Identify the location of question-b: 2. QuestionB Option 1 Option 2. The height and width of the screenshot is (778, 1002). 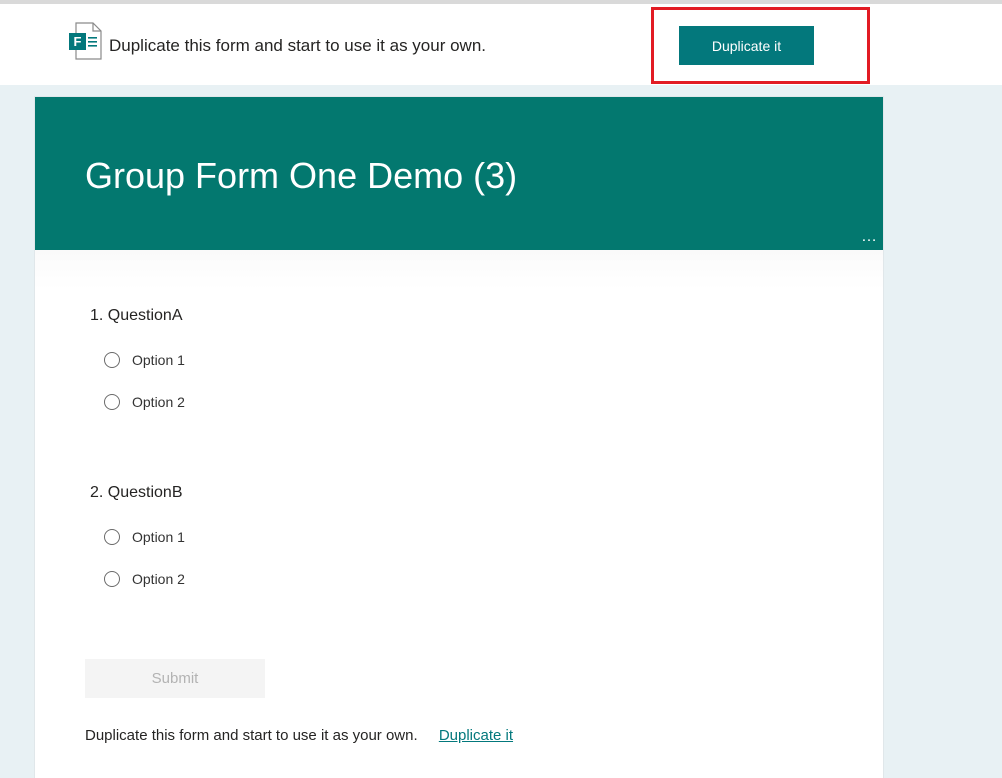
(137, 535).